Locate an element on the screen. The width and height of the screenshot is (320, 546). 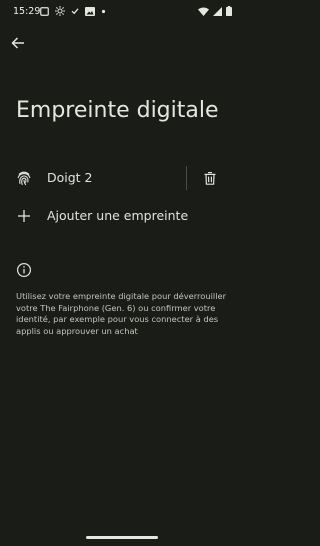
notification-icons is located at coordinates (73, 11).